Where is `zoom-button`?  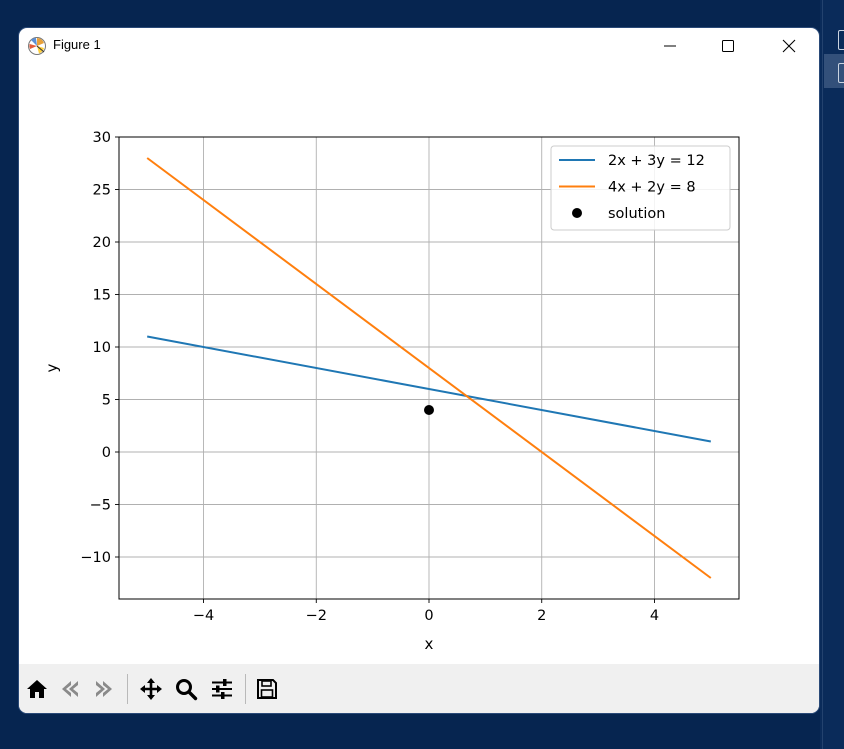
zoom-button is located at coordinates (186, 689).